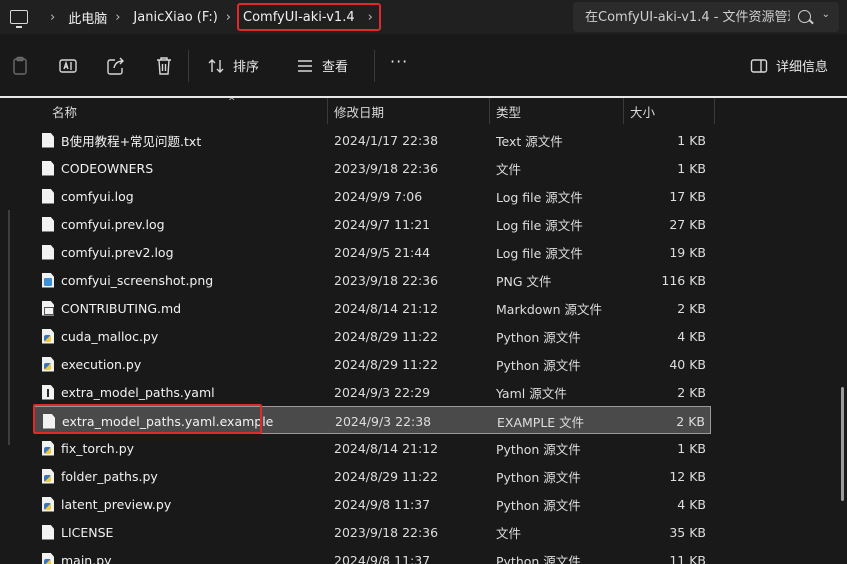  I want to click on search-box: ⌄, so click(706, 17).